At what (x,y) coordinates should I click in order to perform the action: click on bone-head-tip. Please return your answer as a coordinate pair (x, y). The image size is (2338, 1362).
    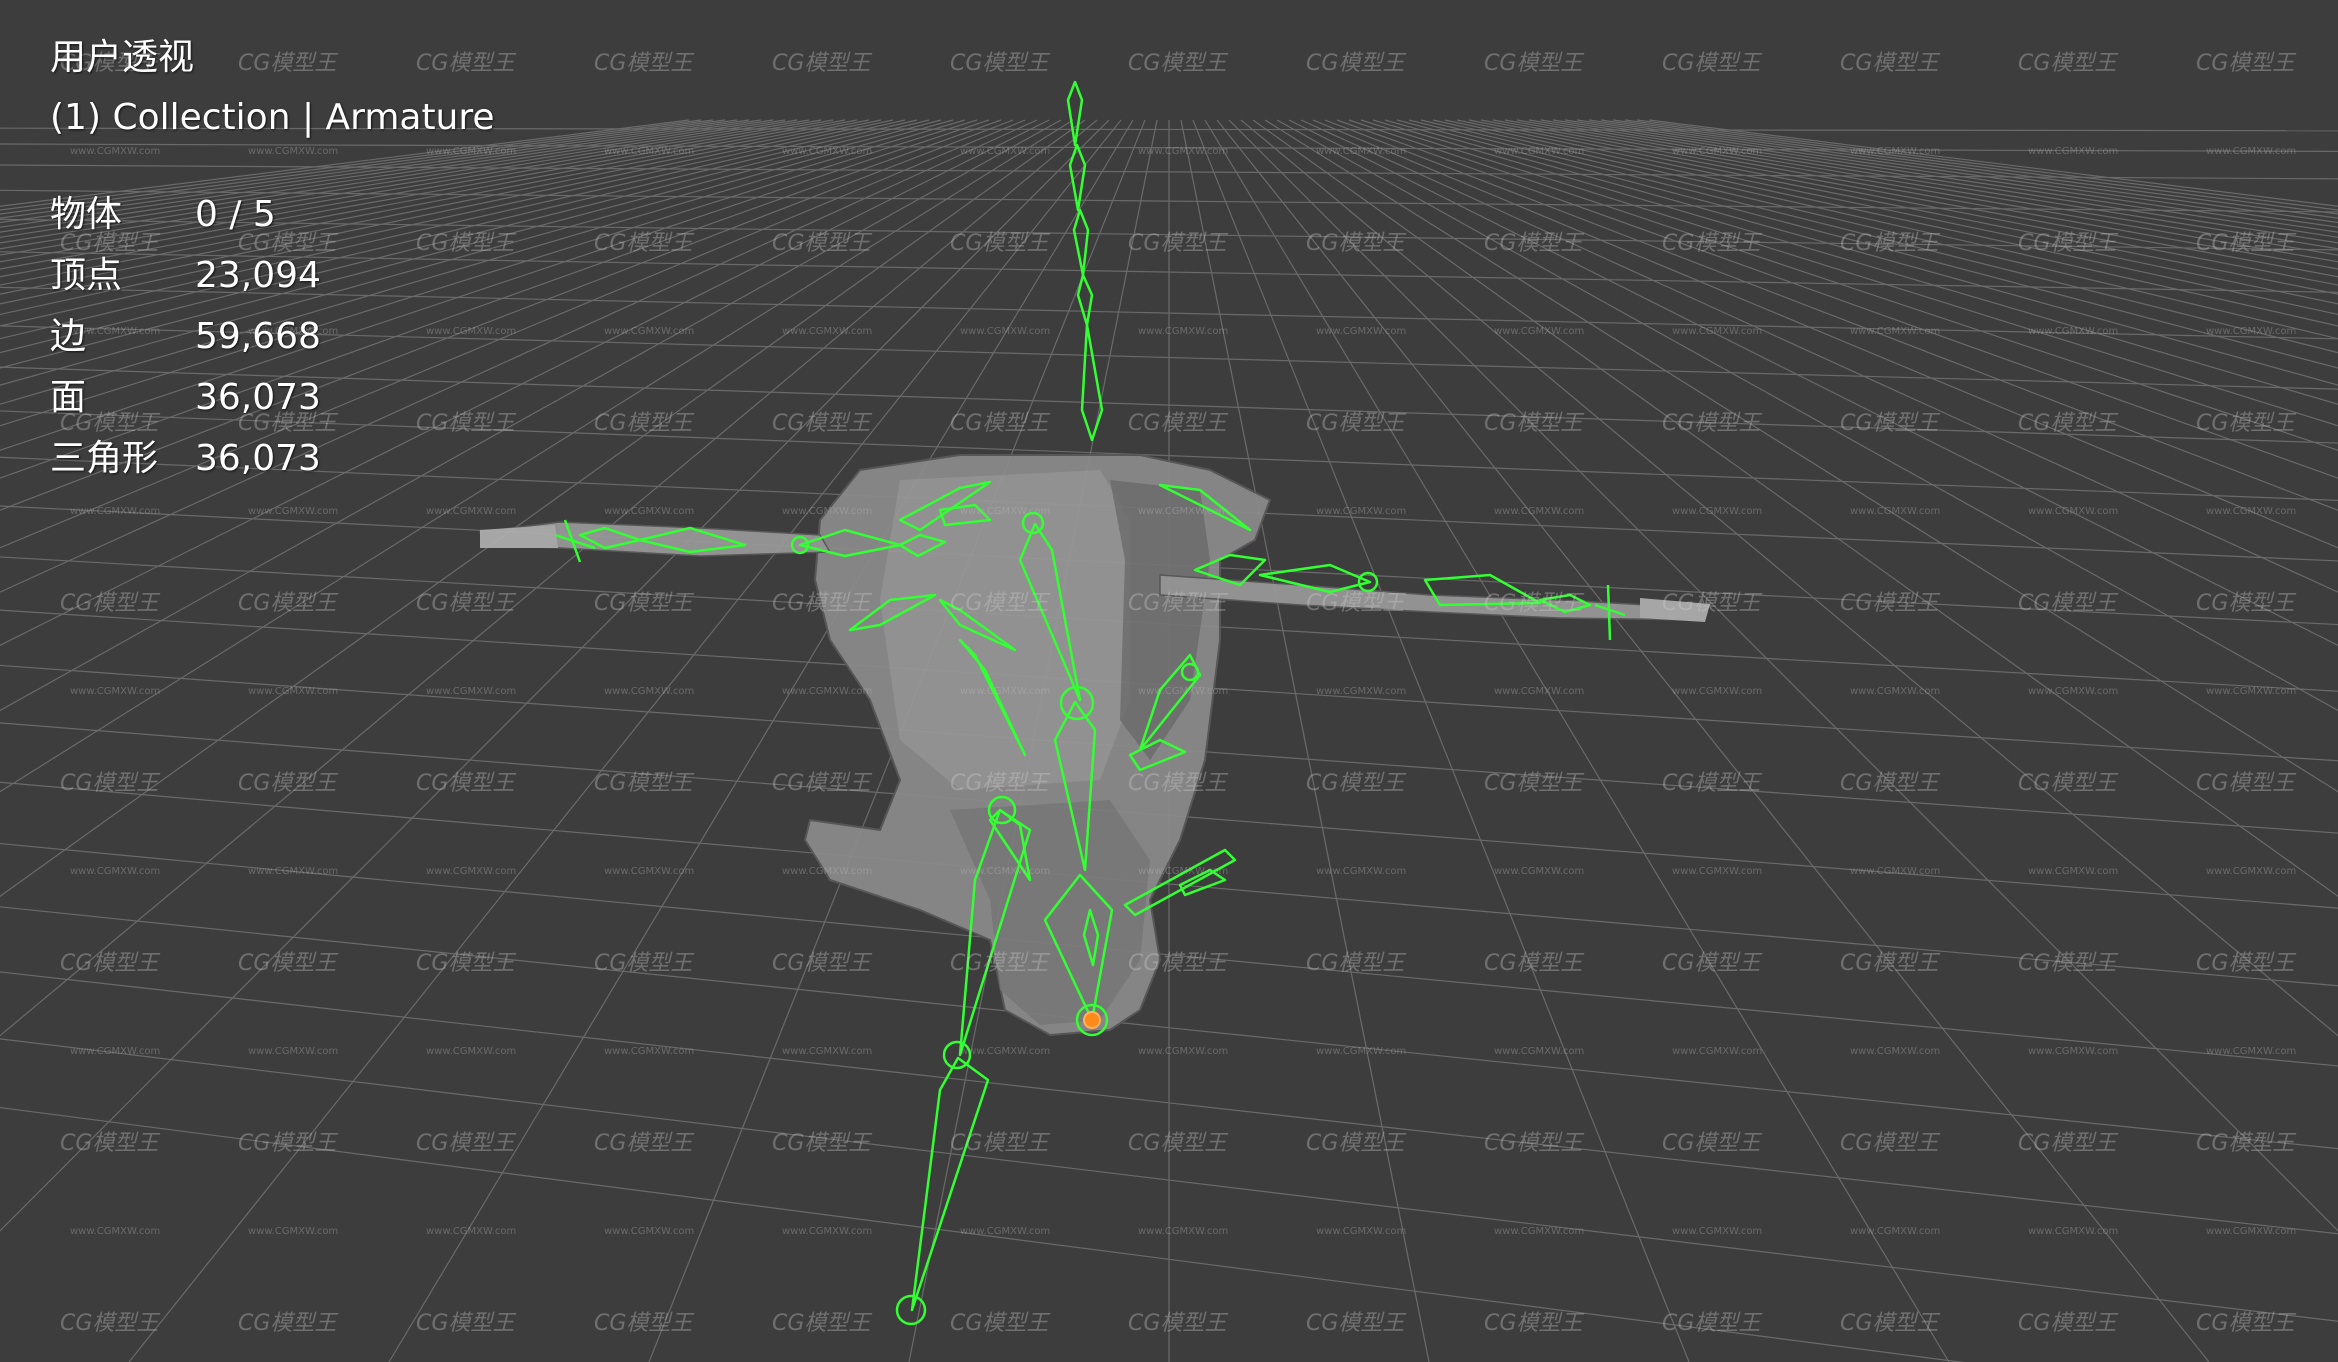
    Looking at the image, I should click on (1075, 113).